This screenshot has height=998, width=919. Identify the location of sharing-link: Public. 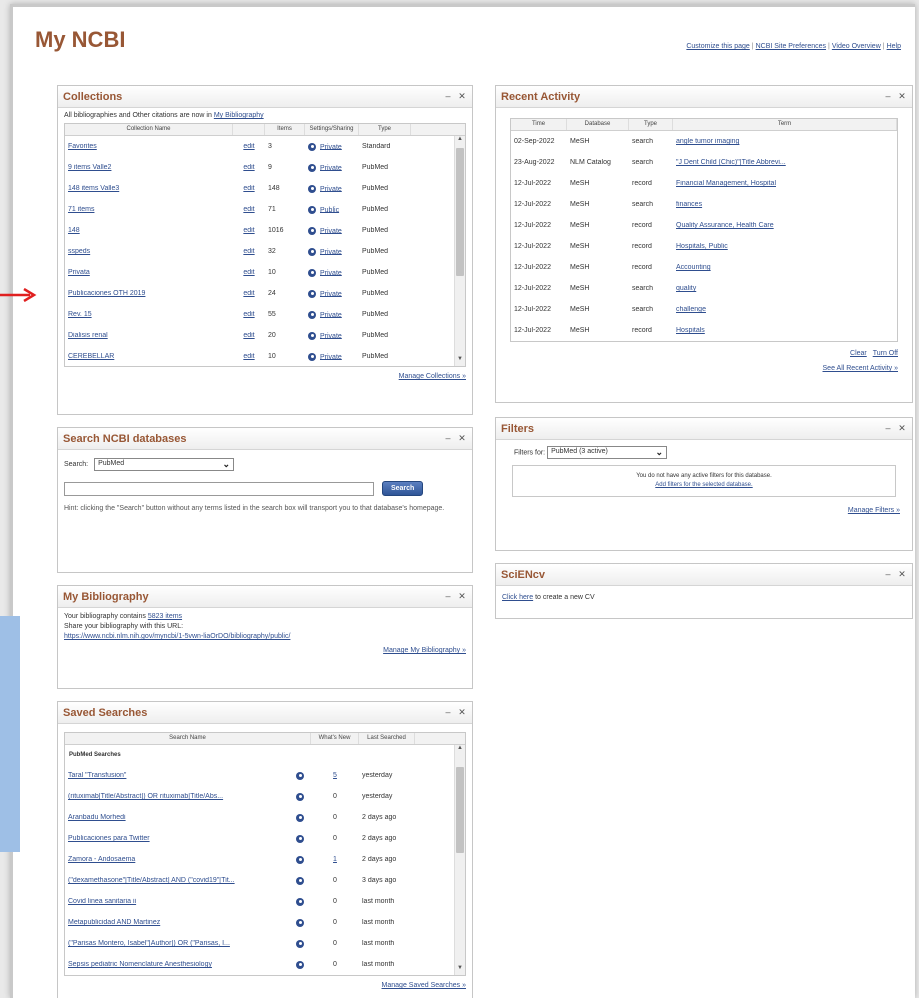
(329, 209).